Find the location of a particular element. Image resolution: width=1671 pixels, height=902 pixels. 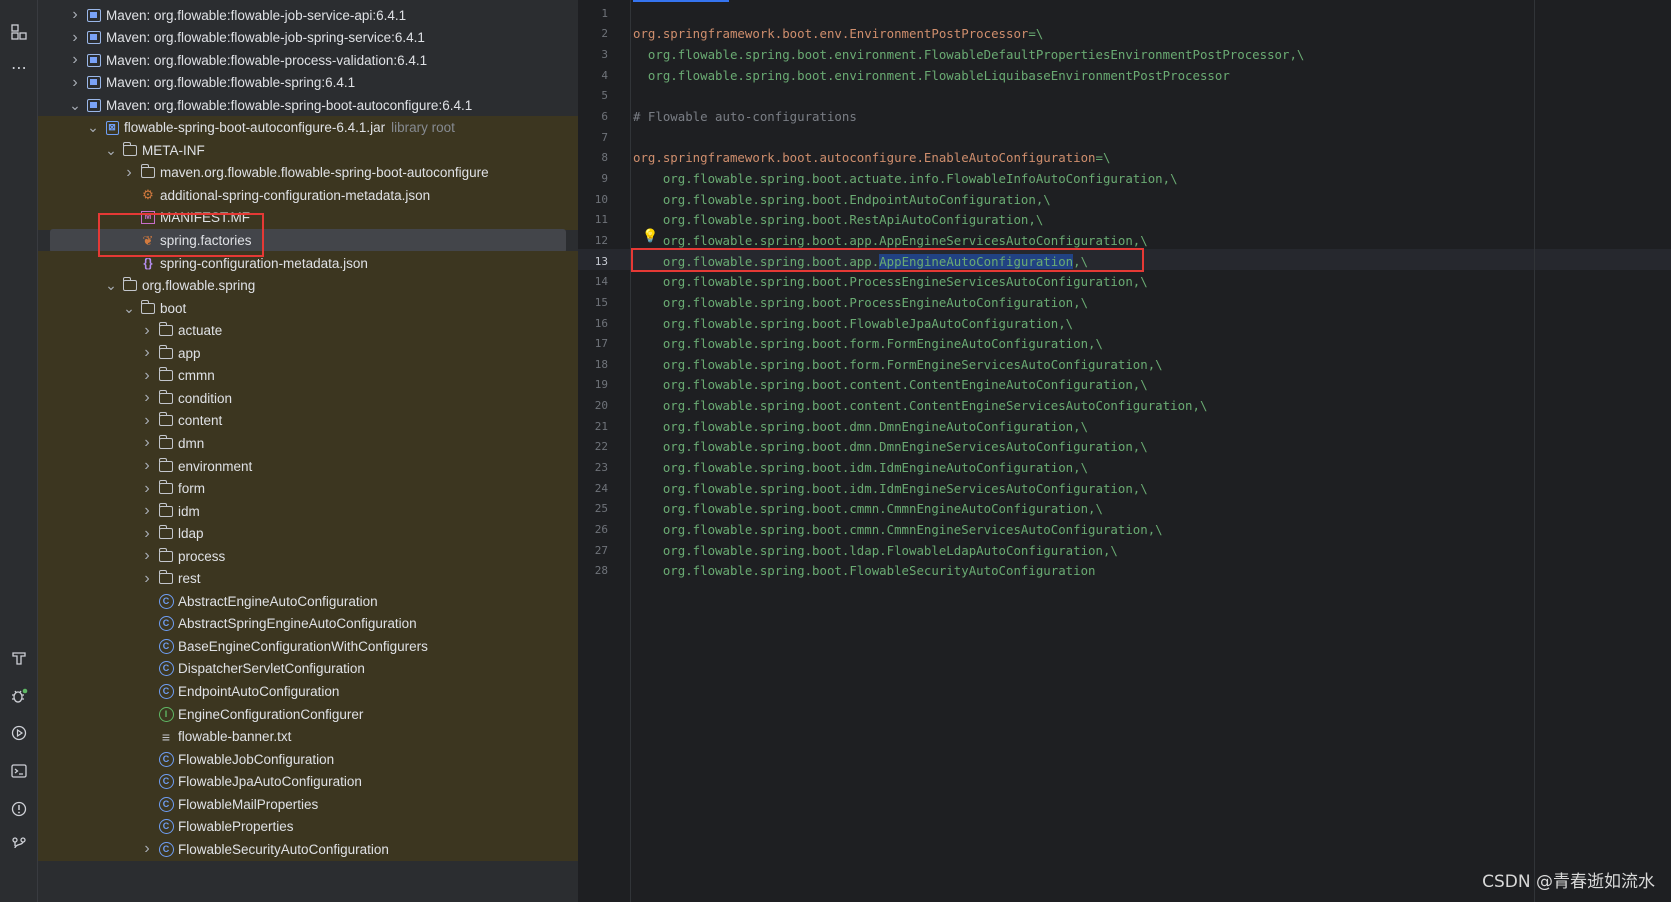

tree-row: C FlowableProperties is located at coordinates (308, 826).